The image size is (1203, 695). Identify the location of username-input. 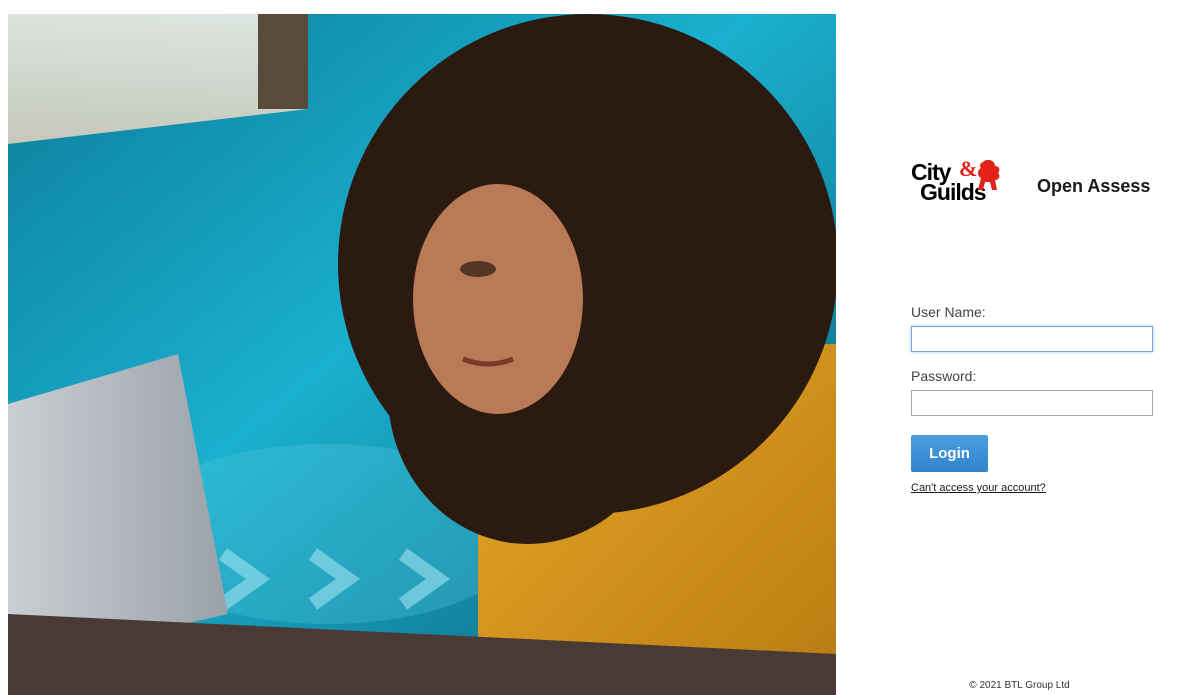
(1032, 339).